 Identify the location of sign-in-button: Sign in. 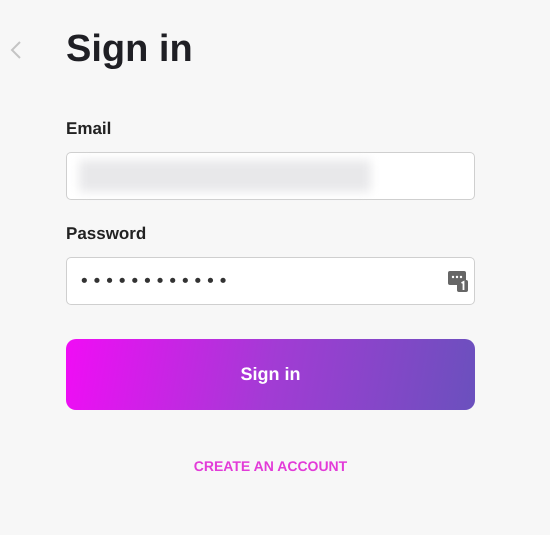
(270, 374).